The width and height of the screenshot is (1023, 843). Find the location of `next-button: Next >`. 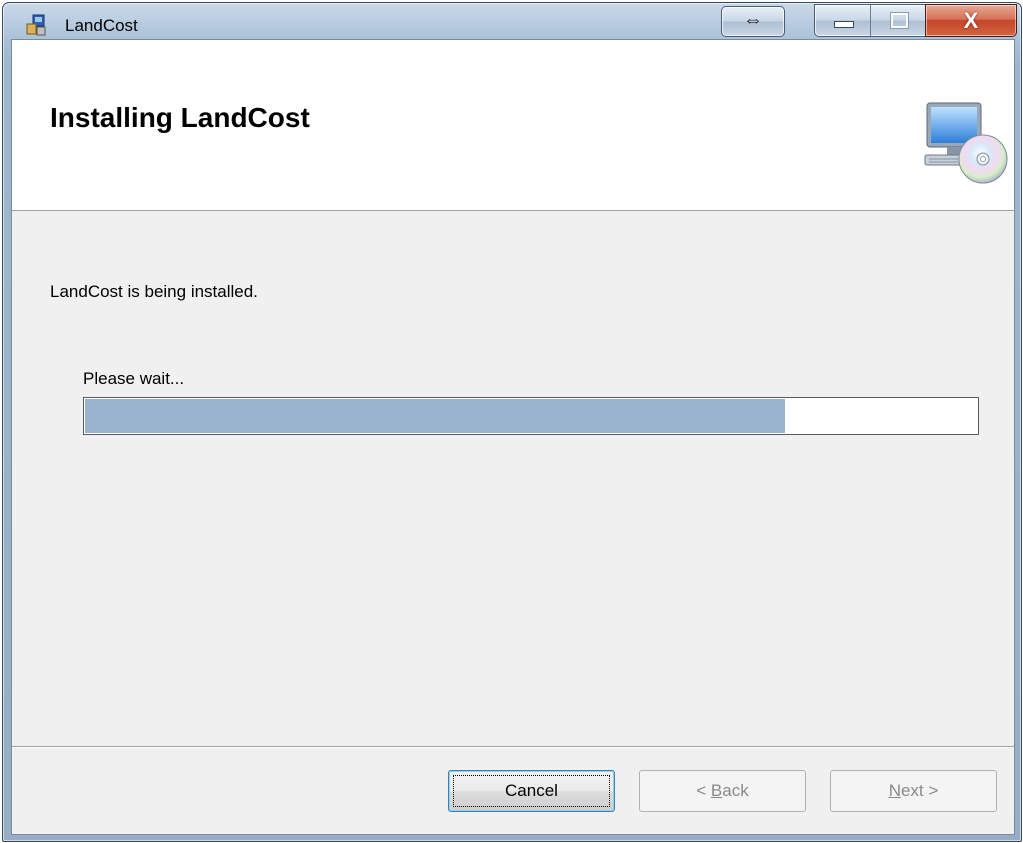

next-button: Next > is located at coordinates (913, 791).